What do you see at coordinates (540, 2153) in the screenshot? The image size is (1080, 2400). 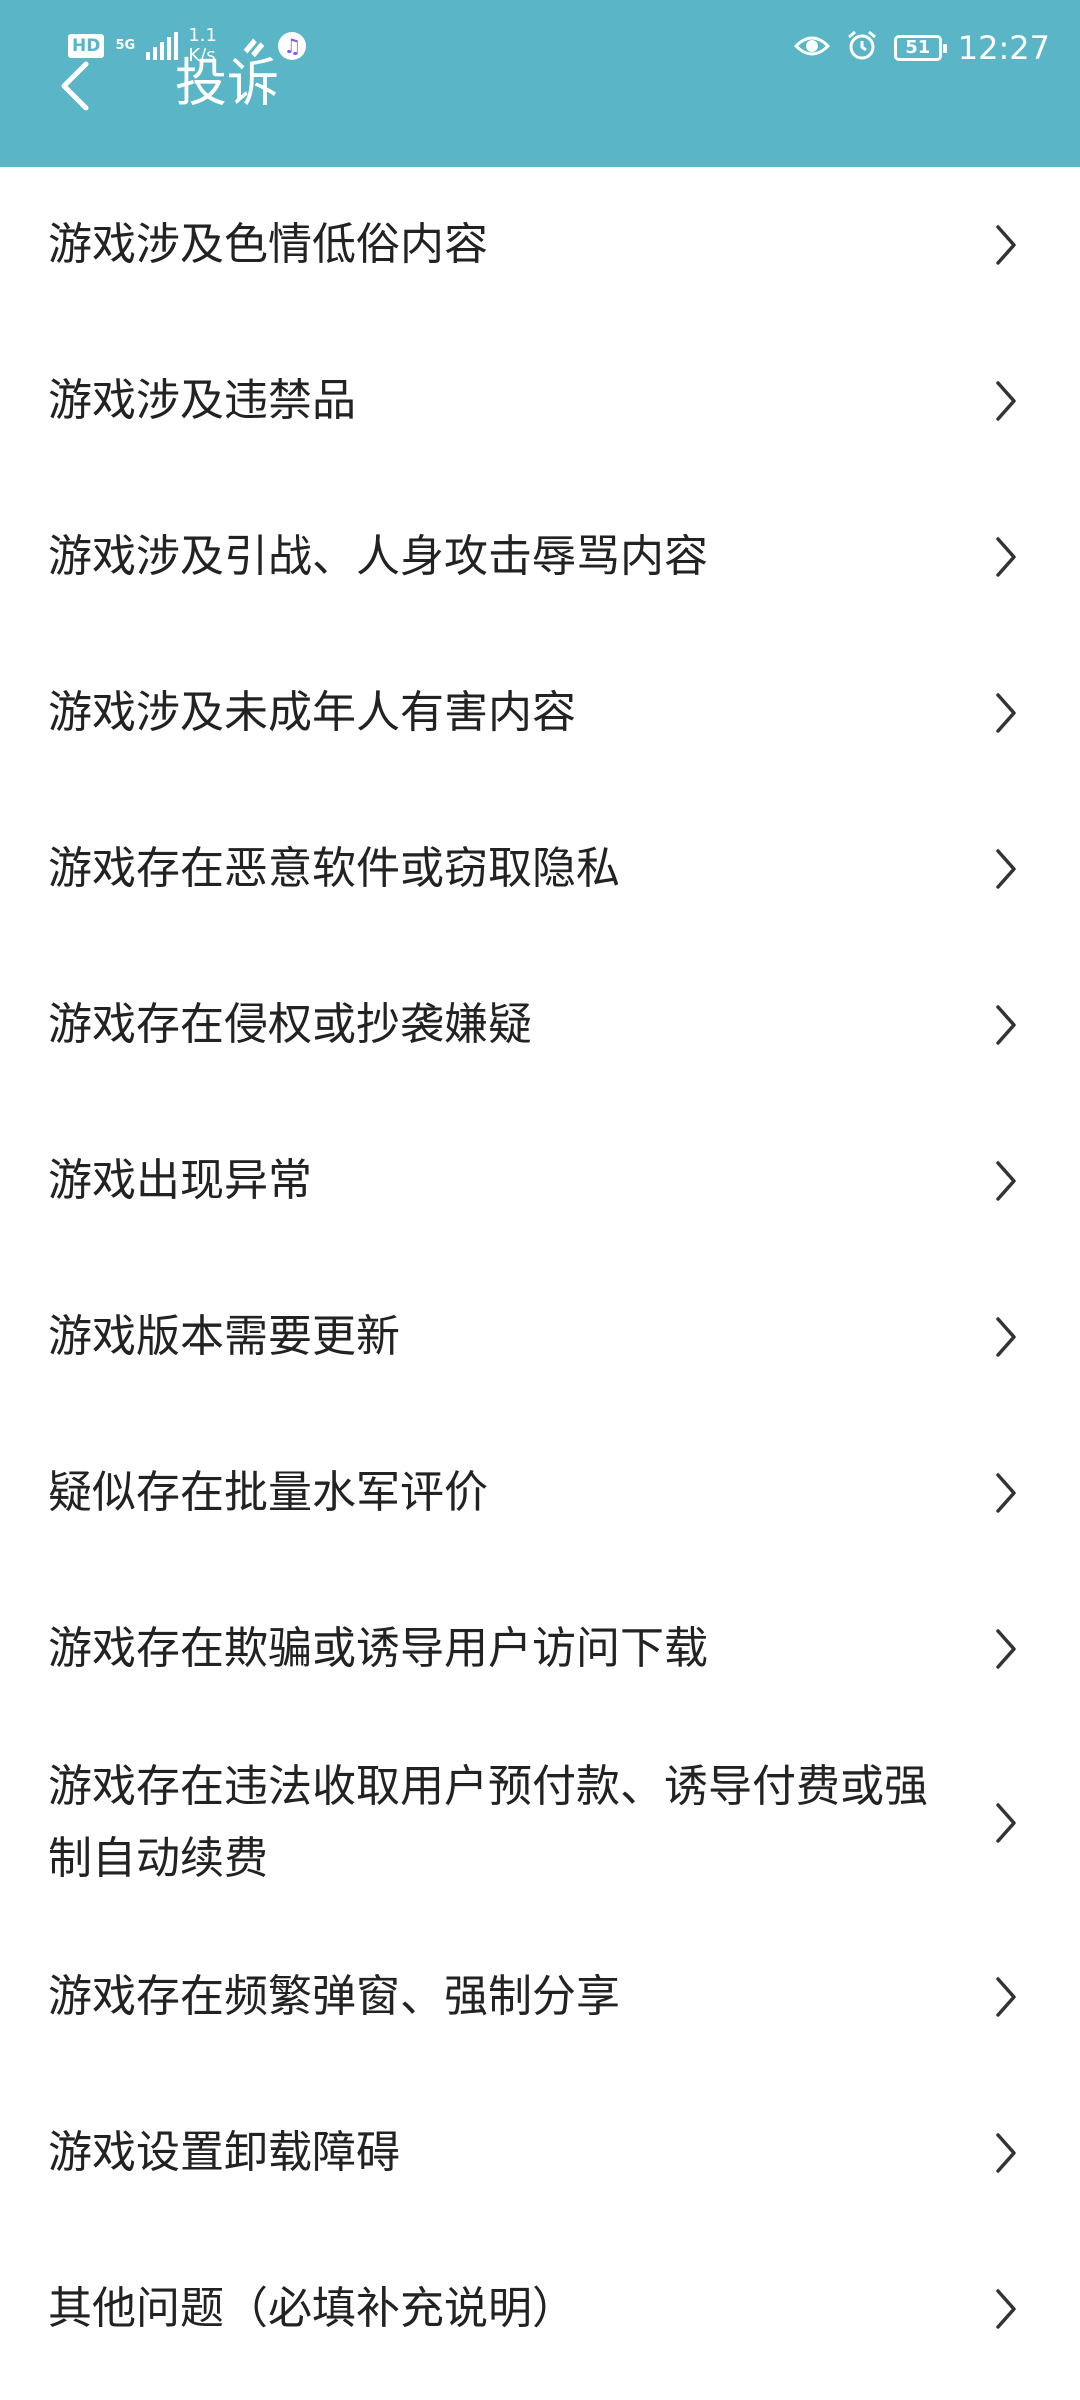 I see `list-item: 游戏设置卸载障碍` at bounding box center [540, 2153].